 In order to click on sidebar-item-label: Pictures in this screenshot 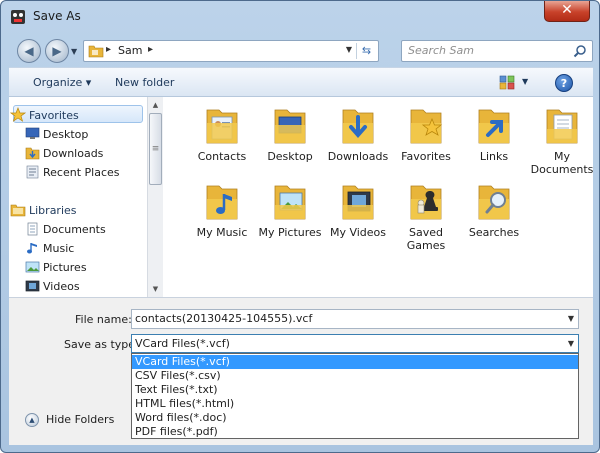, I will do `click(65, 267)`.